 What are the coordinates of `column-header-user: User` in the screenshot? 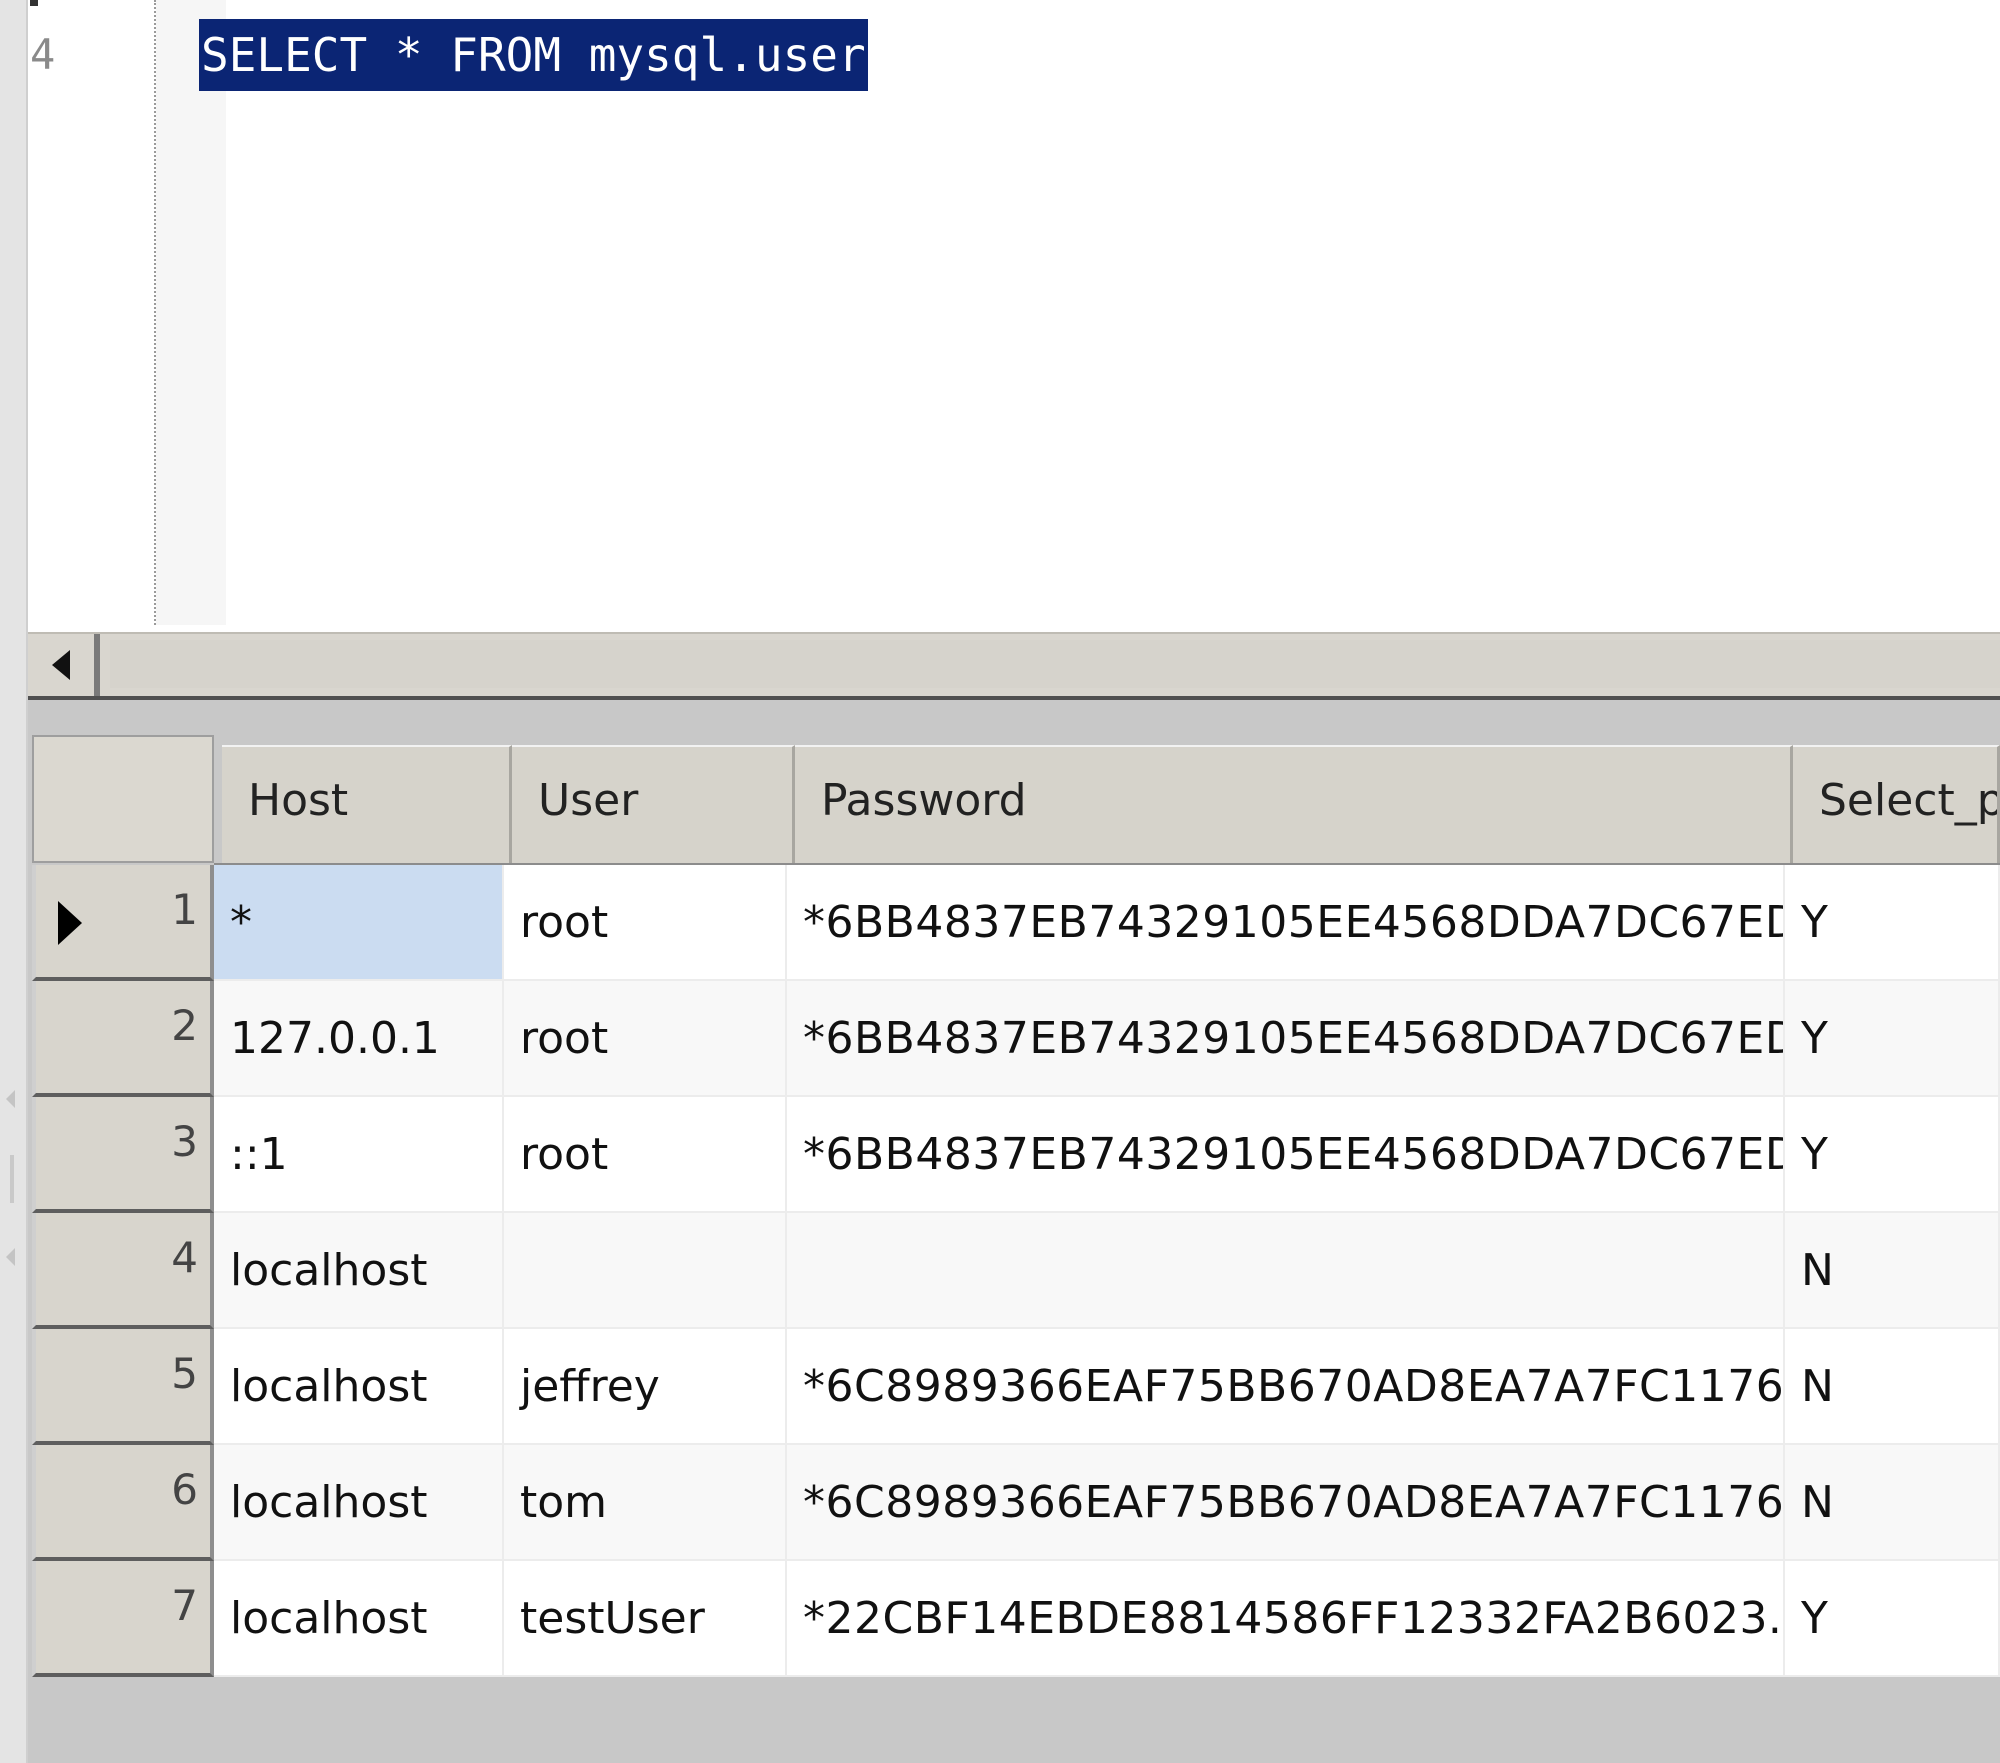 It's located at (653, 804).